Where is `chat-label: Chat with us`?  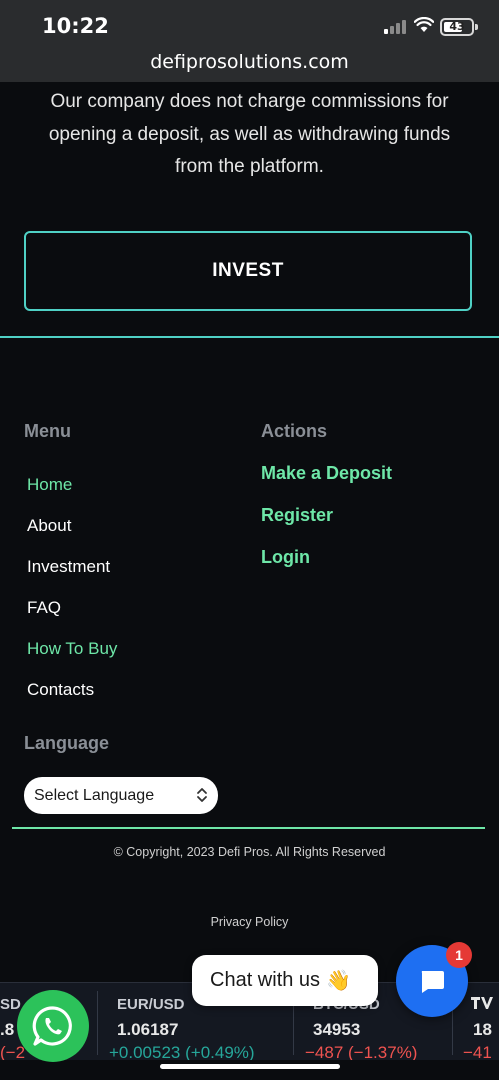
chat-label: Chat with us is located at coordinates (265, 980).